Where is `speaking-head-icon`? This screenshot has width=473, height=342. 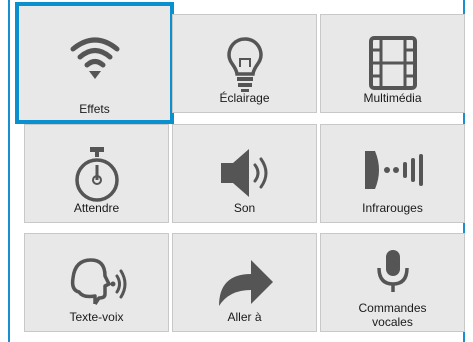
speaking-head-icon is located at coordinates (96, 283).